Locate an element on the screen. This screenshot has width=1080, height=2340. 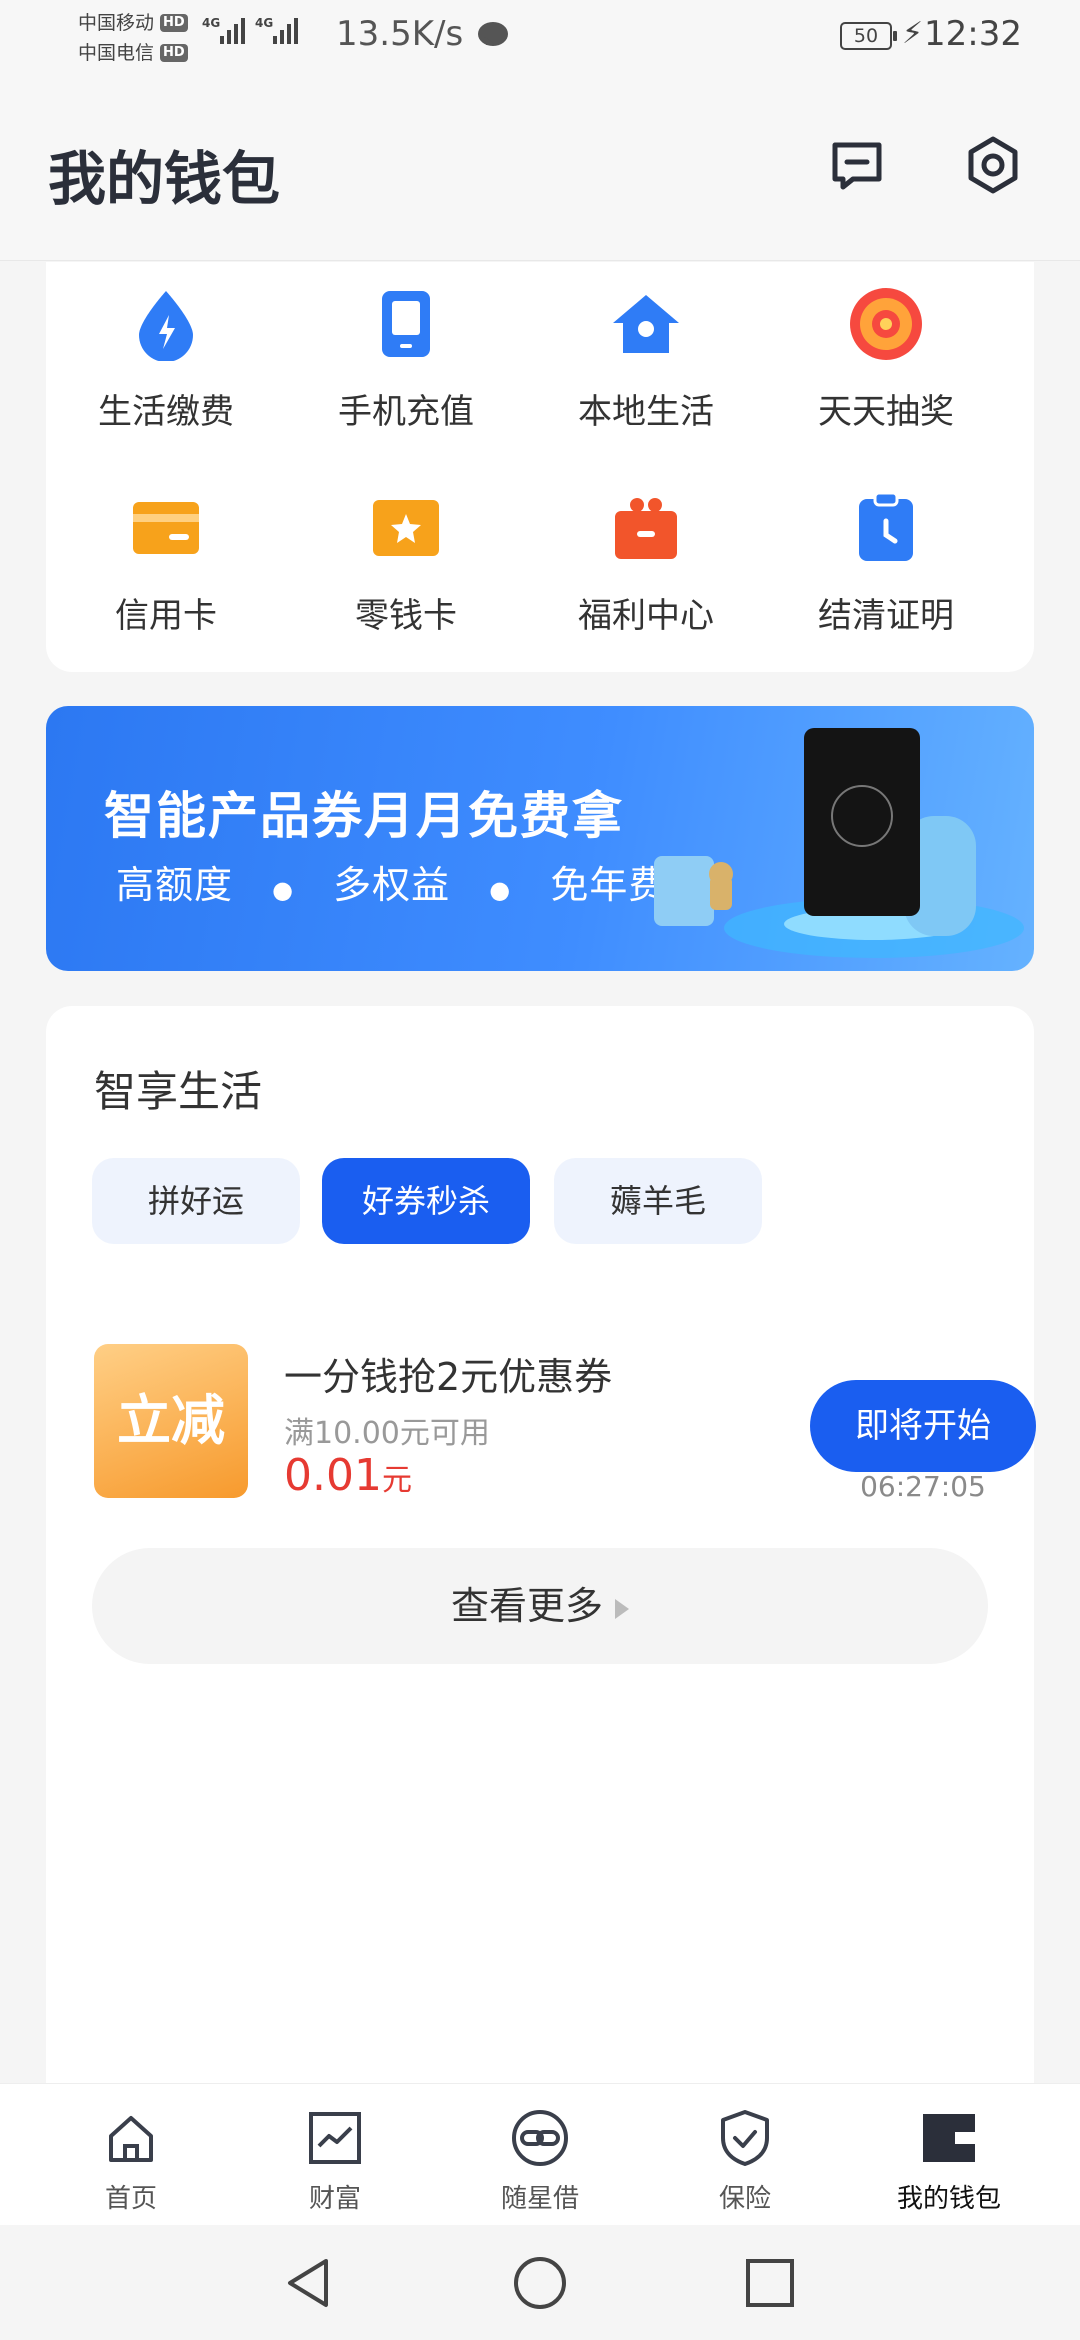
shortcut-local-life: 本地生活 is located at coordinates (646, 358).